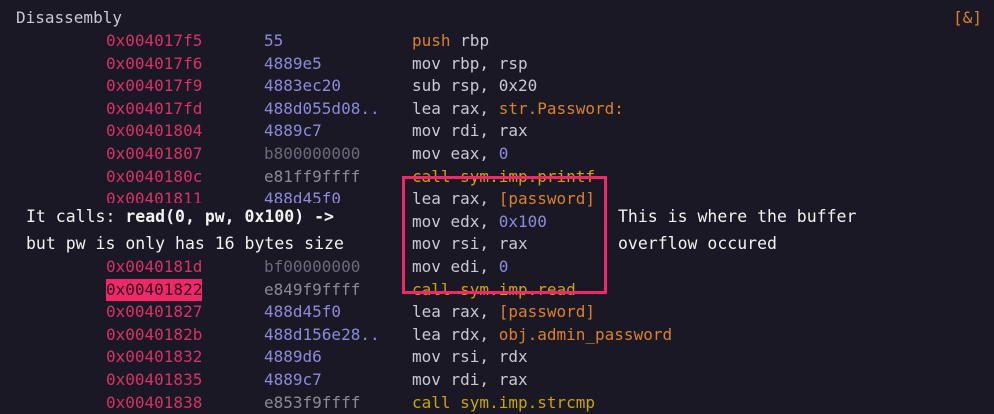 The height and width of the screenshot is (414, 994). Describe the element at coordinates (303, 86) in the screenshot. I see `row-bytes: 4883ec20` at that location.